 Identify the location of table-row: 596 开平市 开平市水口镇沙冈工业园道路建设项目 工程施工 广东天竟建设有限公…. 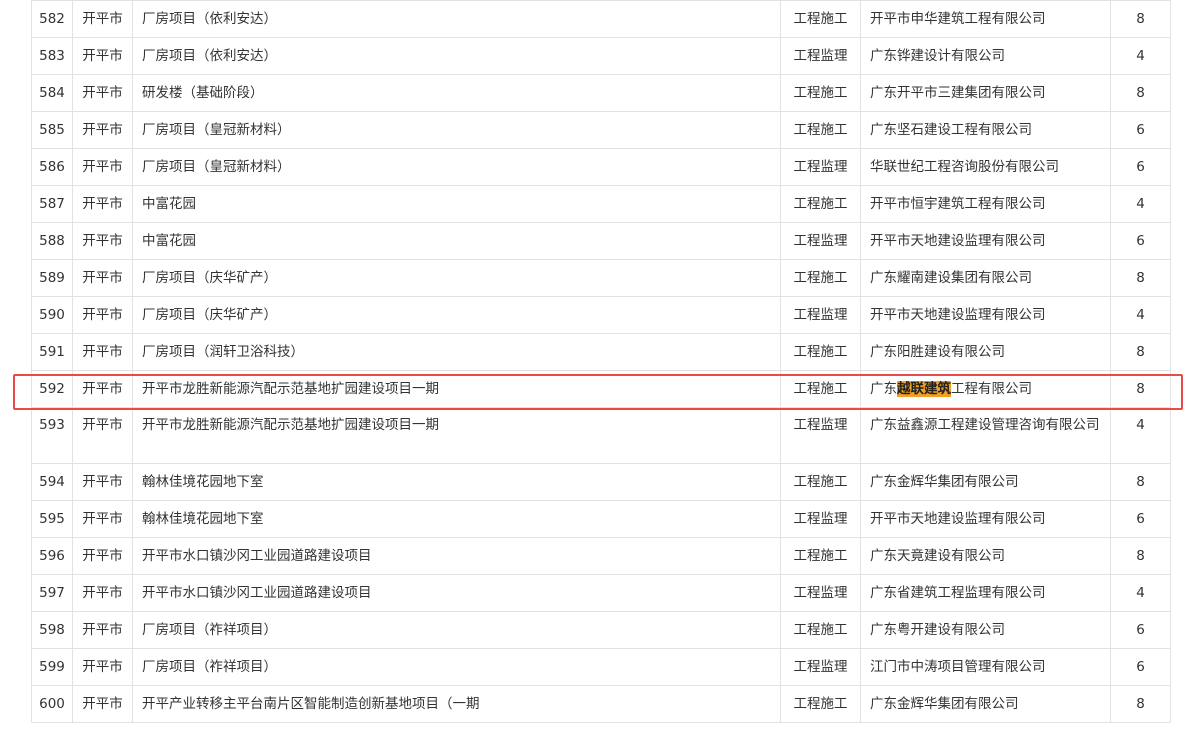
(601, 556).